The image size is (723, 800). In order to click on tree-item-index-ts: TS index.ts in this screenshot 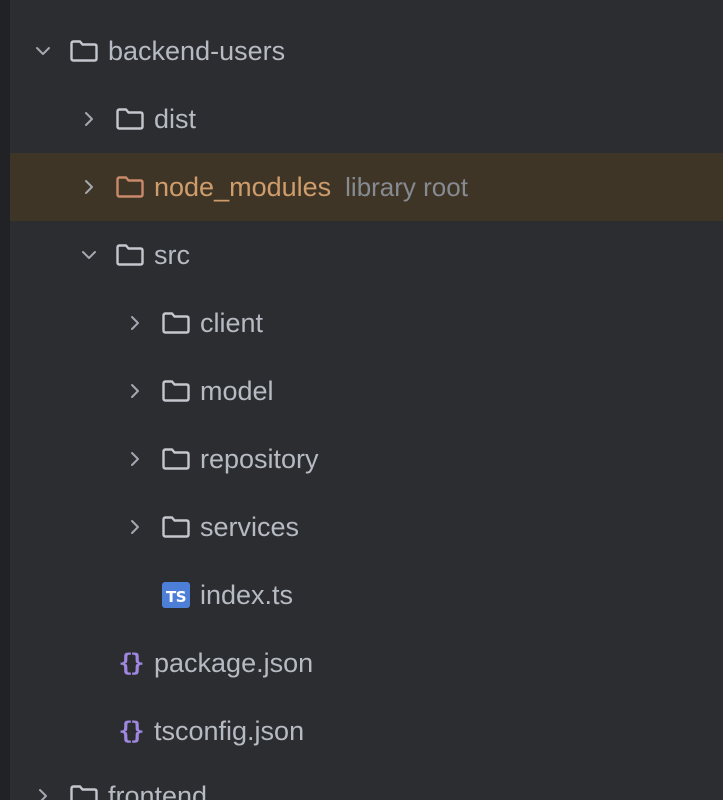, I will do `click(366, 595)`.